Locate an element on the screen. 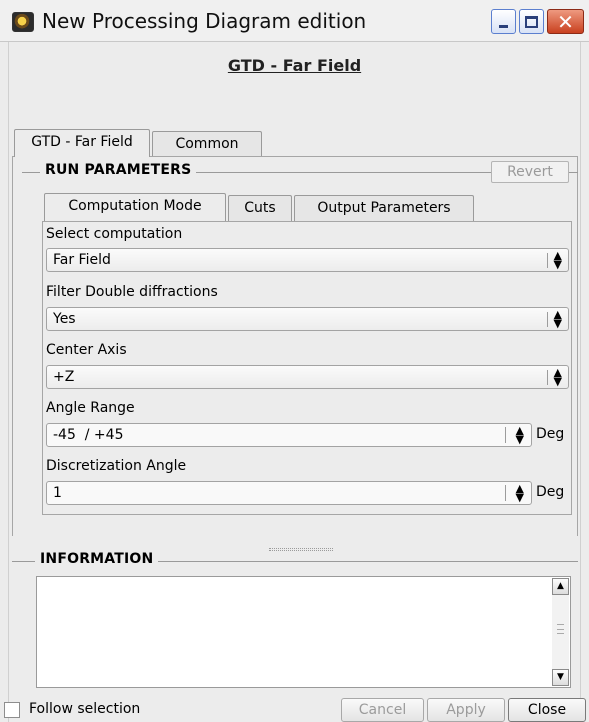 This screenshot has height=722, width=589. window-title: New Processing Diagram edition is located at coordinates (204, 21).